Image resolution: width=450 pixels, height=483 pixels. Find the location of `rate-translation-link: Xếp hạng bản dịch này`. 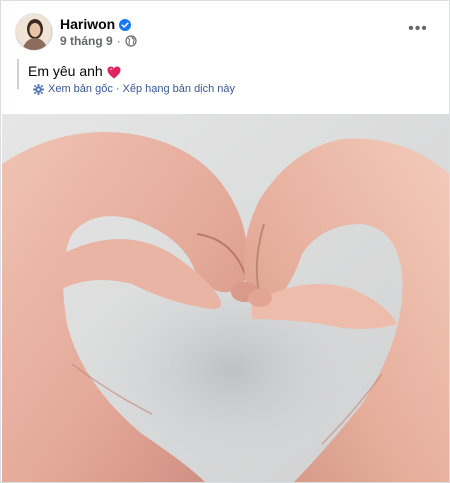

rate-translation-link: Xếp hạng bản dịch này is located at coordinates (179, 89).